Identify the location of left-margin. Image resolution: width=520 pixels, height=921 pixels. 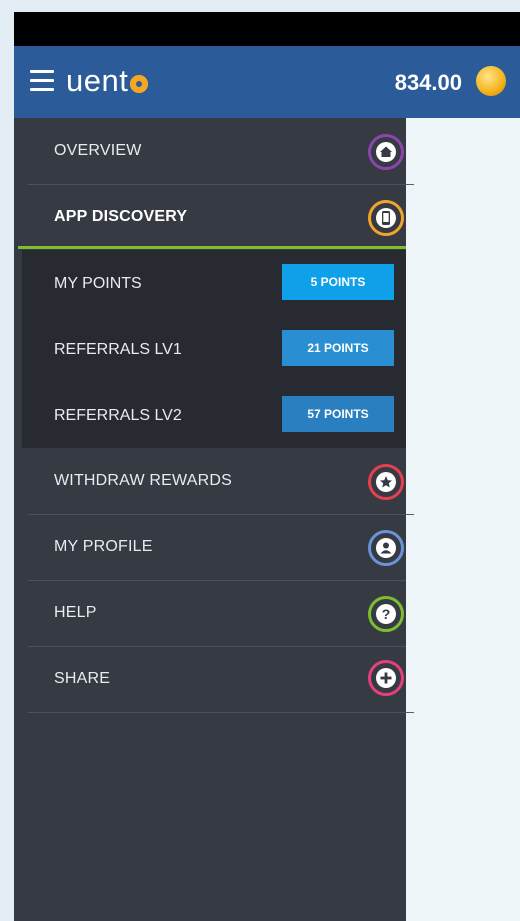
(7, 519).